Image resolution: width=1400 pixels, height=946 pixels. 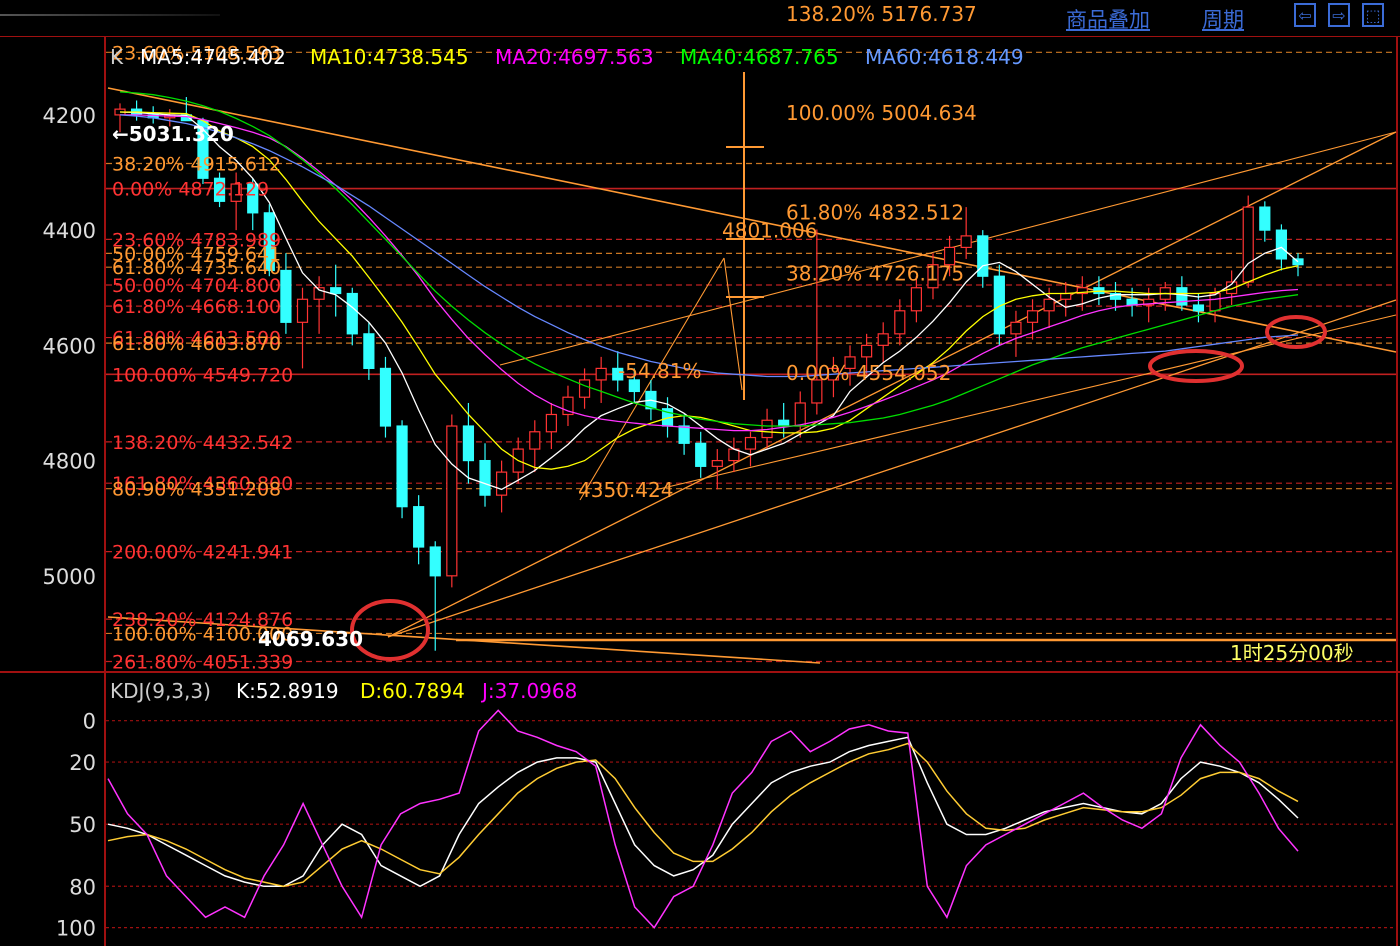 What do you see at coordinates (196, 307) in the screenshot?
I see `fib-left-label: 61.80% 4668.100` at bounding box center [196, 307].